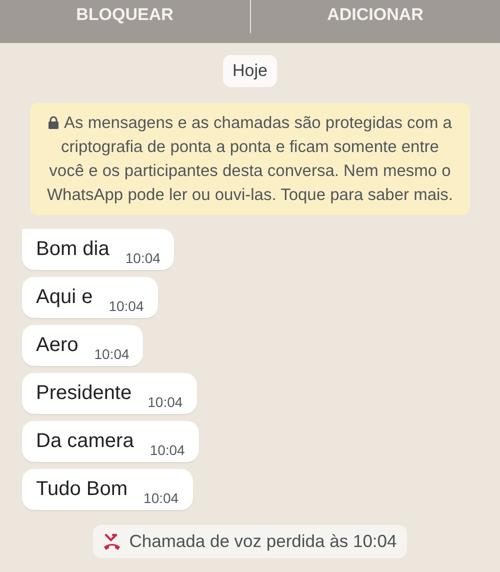 The image size is (500, 572). I want to click on message-text: Da camera, so click(85, 441).